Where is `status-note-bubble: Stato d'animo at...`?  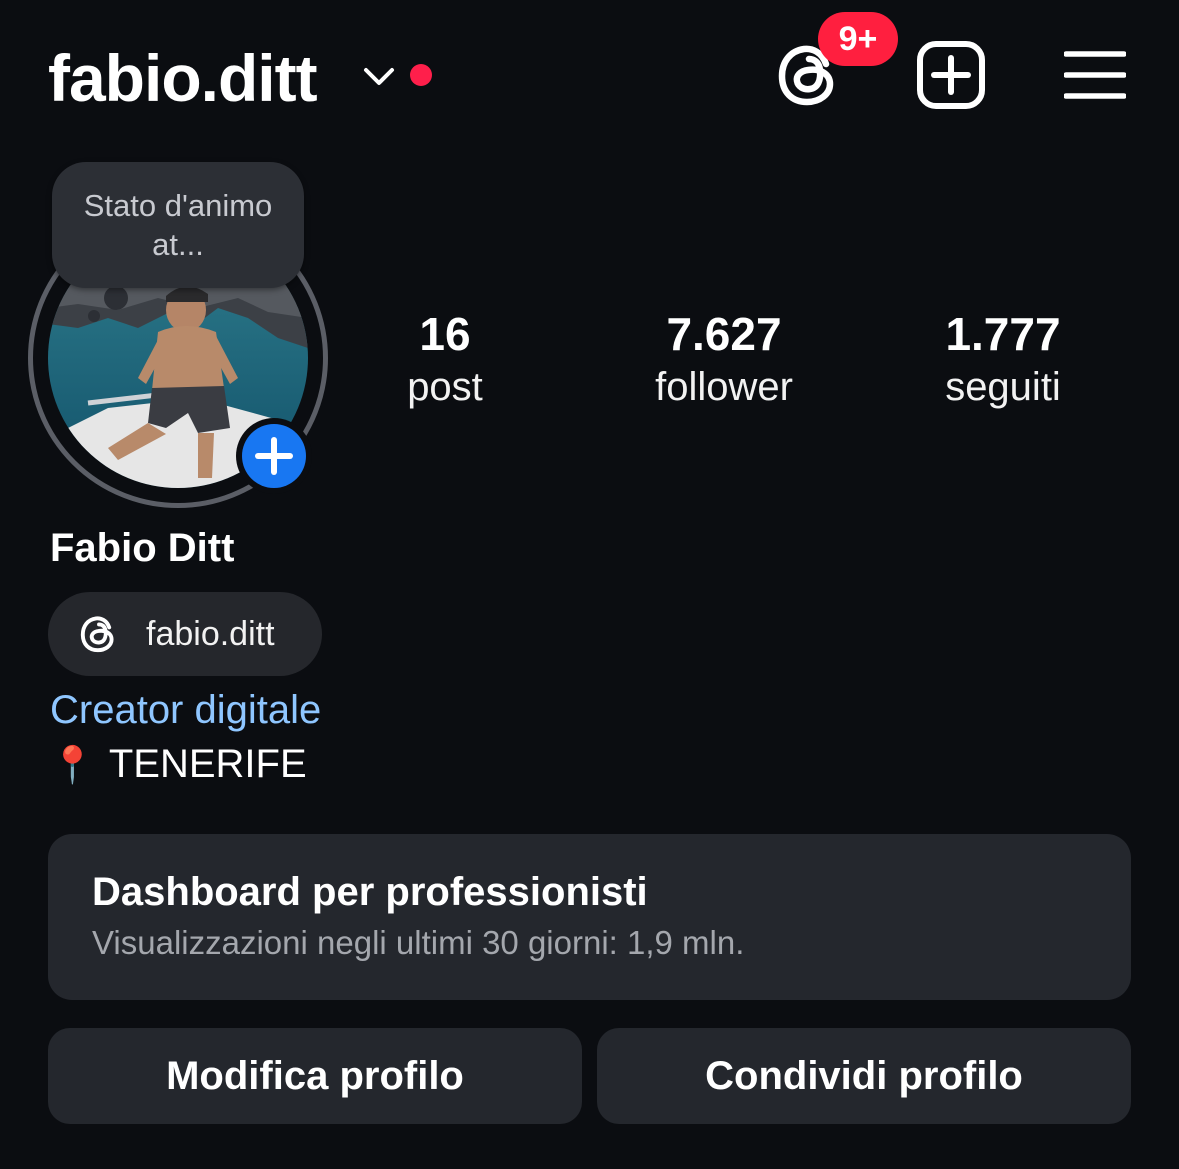
status-note-bubble: Stato d'animo at... is located at coordinates (178, 225).